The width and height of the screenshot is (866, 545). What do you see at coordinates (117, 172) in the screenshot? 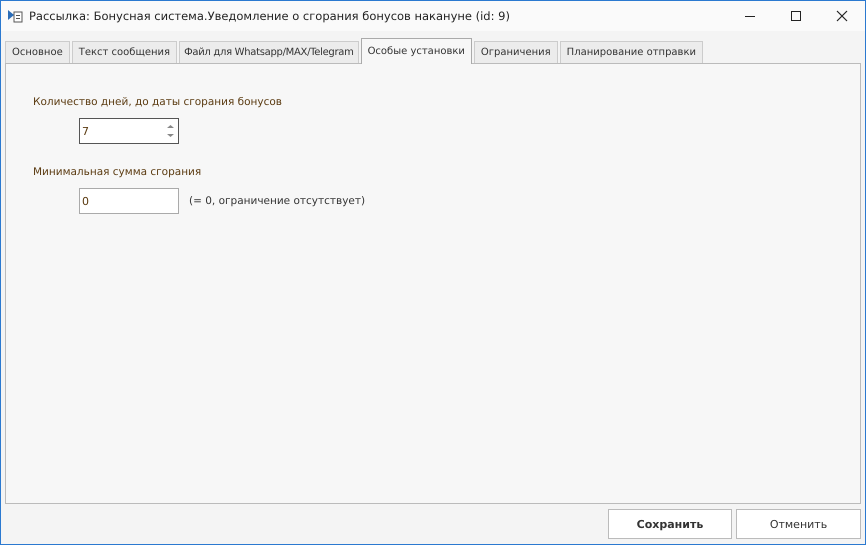
I see `field-label: Минимальная сумма сгорания` at bounding box center [117, 172].